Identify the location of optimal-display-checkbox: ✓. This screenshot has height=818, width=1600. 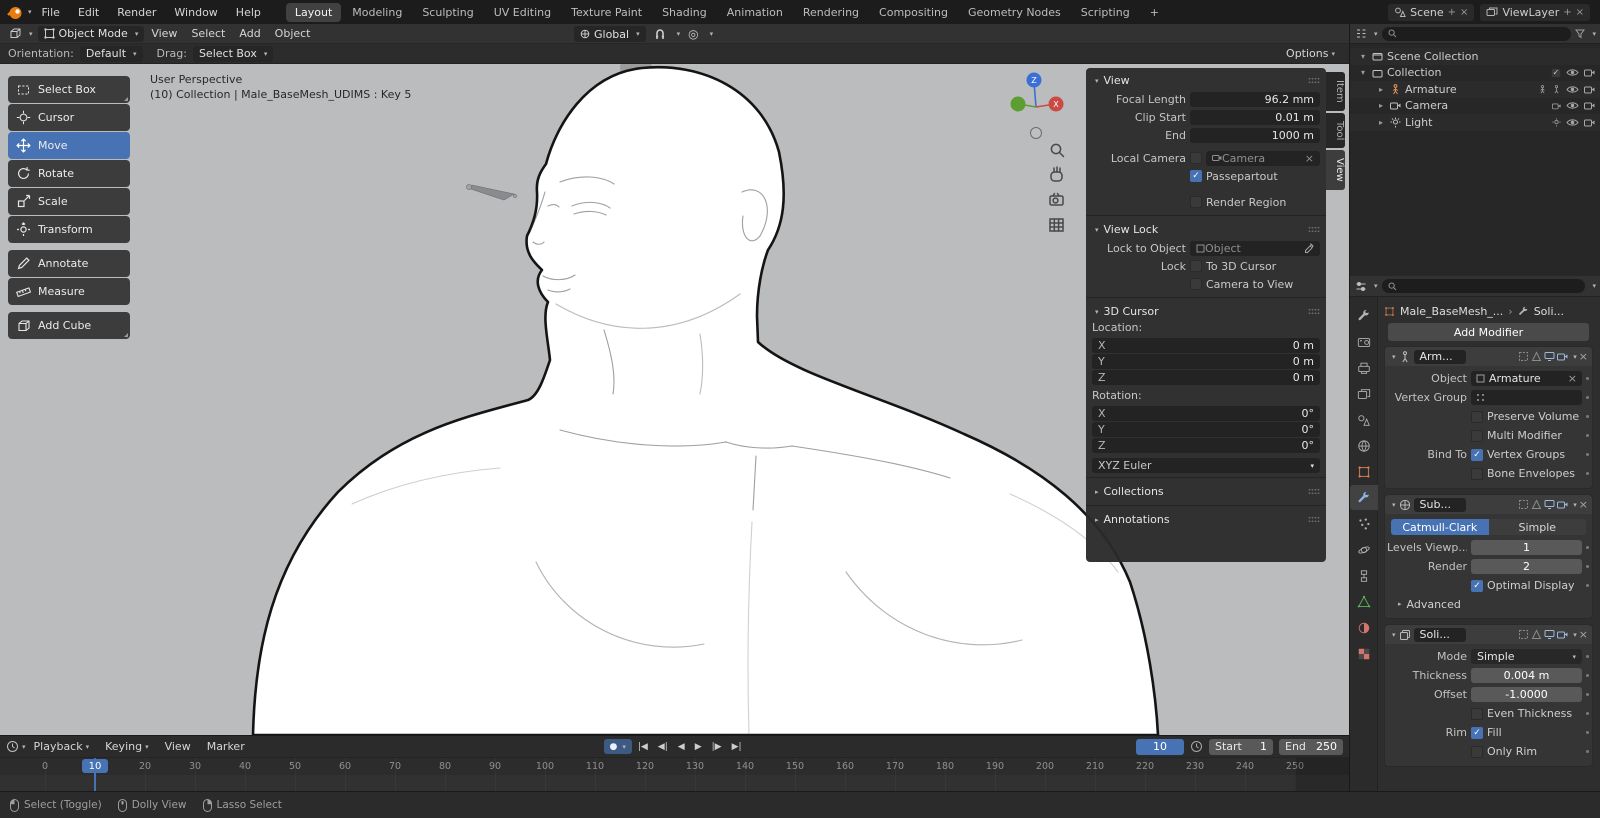
(1477, 585).